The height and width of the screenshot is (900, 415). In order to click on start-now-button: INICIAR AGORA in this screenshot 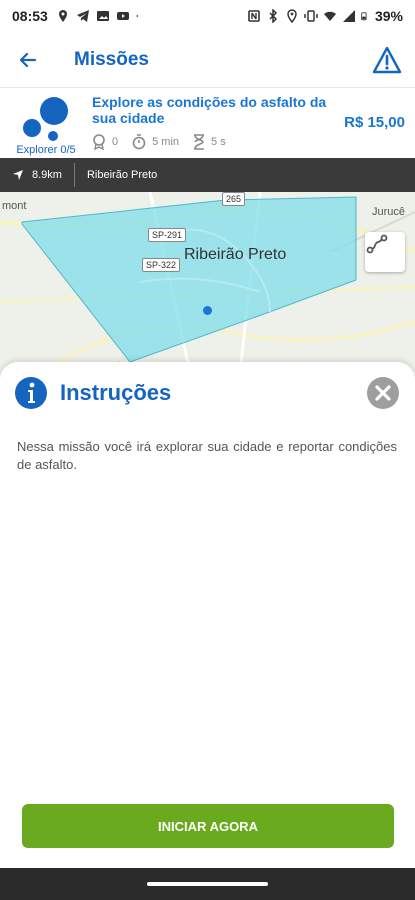, I will do `click(208, 826)`.